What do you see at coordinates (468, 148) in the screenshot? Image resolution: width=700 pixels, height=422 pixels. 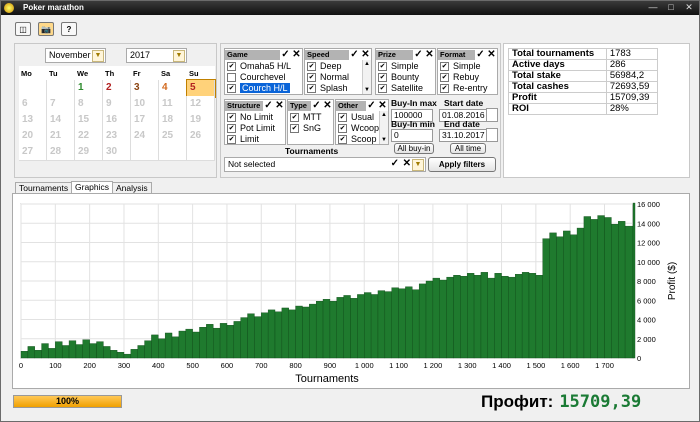 I see `all-time-button: All time` at bounding box center [468, 148].